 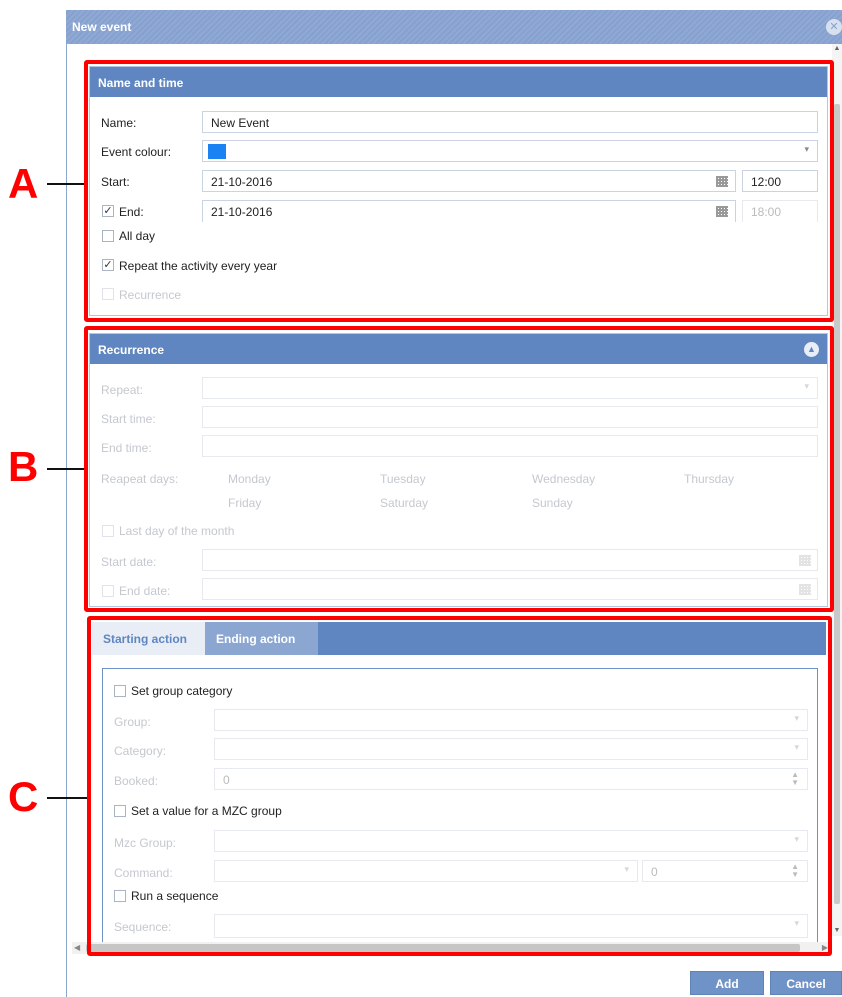 I want to click on annotation-line-a, so click(x=65, y=184).